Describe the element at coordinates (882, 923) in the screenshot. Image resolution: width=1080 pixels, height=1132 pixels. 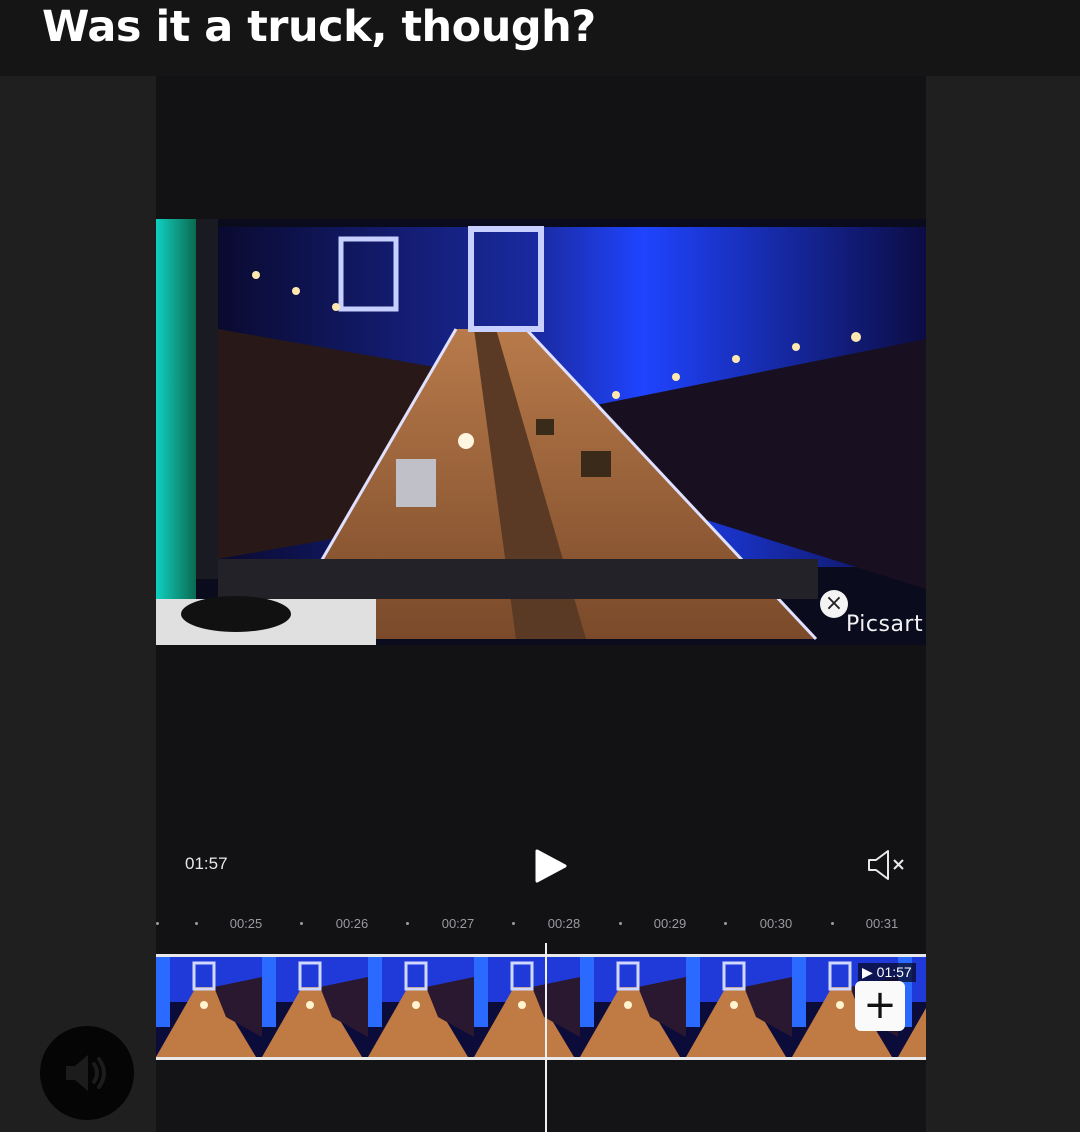
I see `ruler-label: 00:31` at that location.